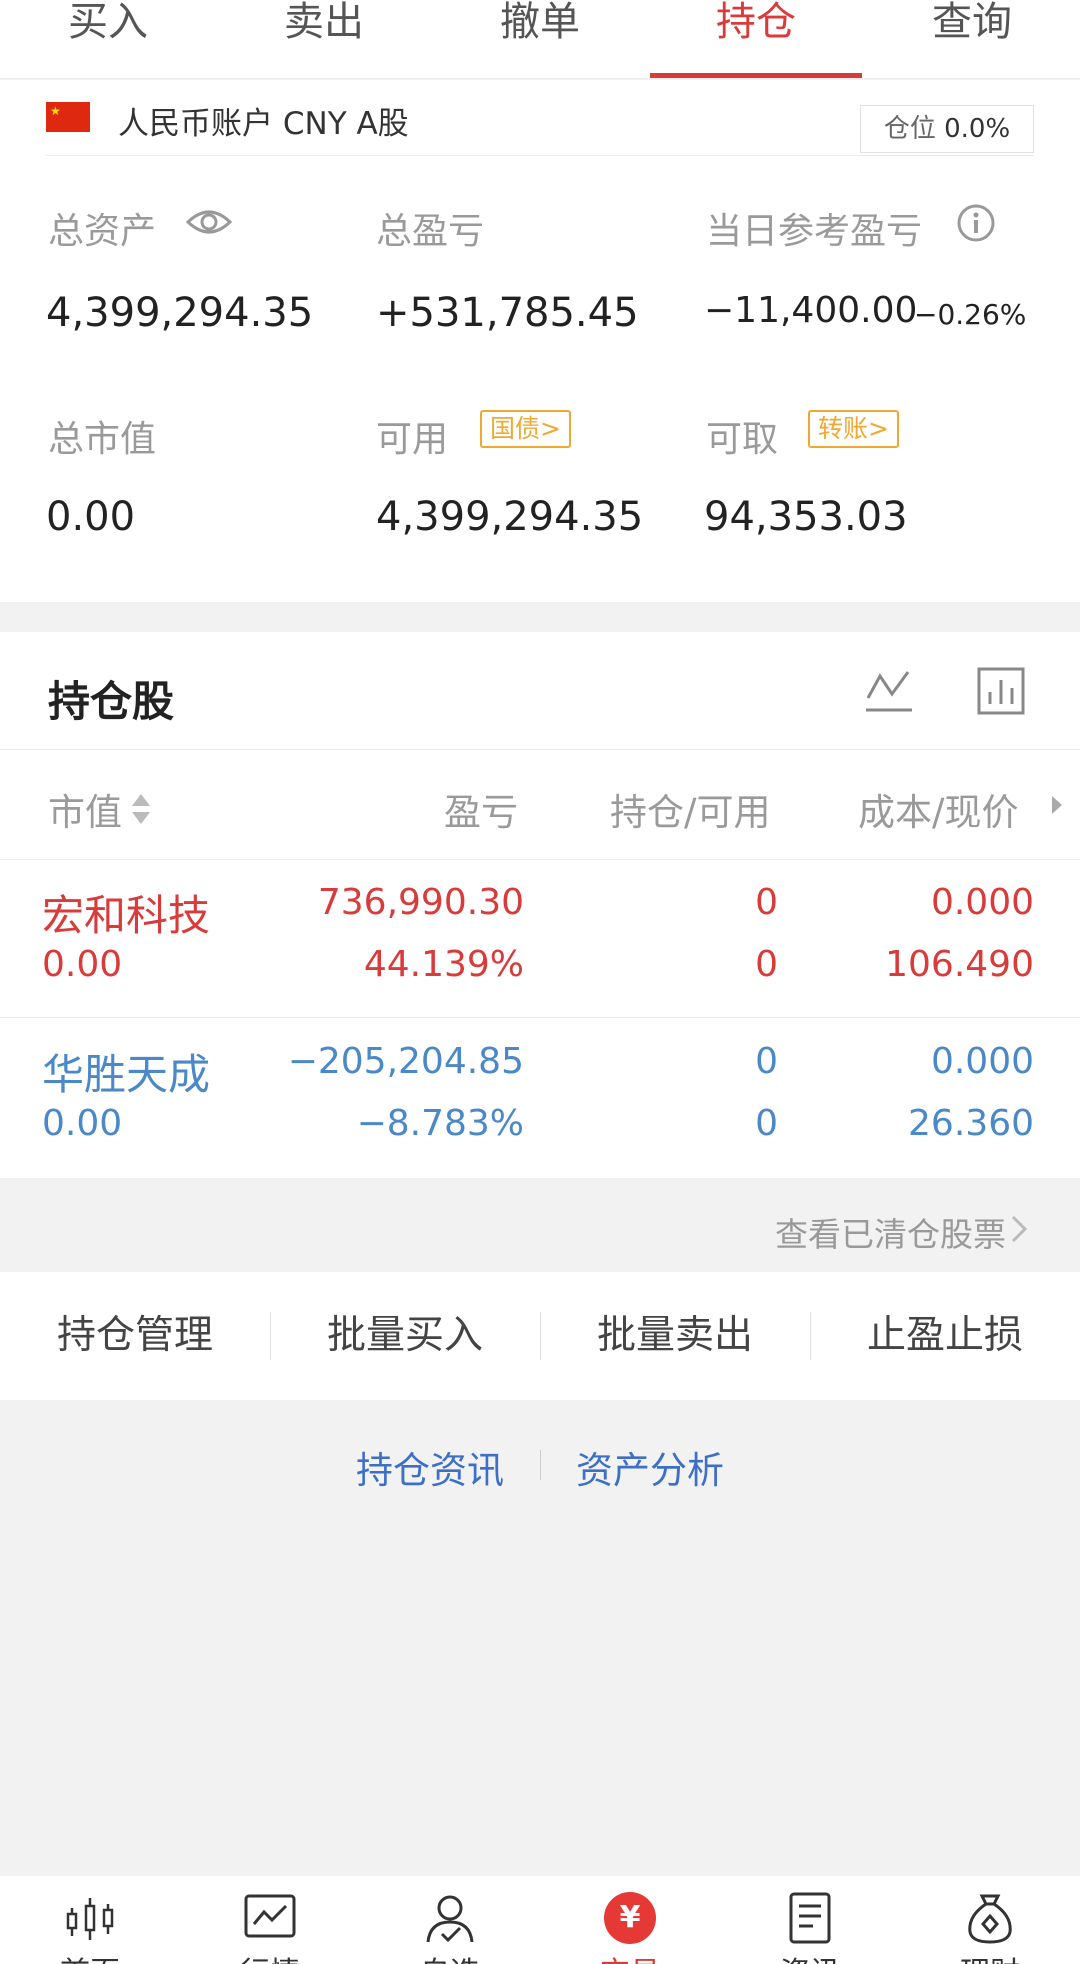 This screenshot has height=1964, width=1080. I want to click on withdrawable-label: 可取, so click(742, 439).